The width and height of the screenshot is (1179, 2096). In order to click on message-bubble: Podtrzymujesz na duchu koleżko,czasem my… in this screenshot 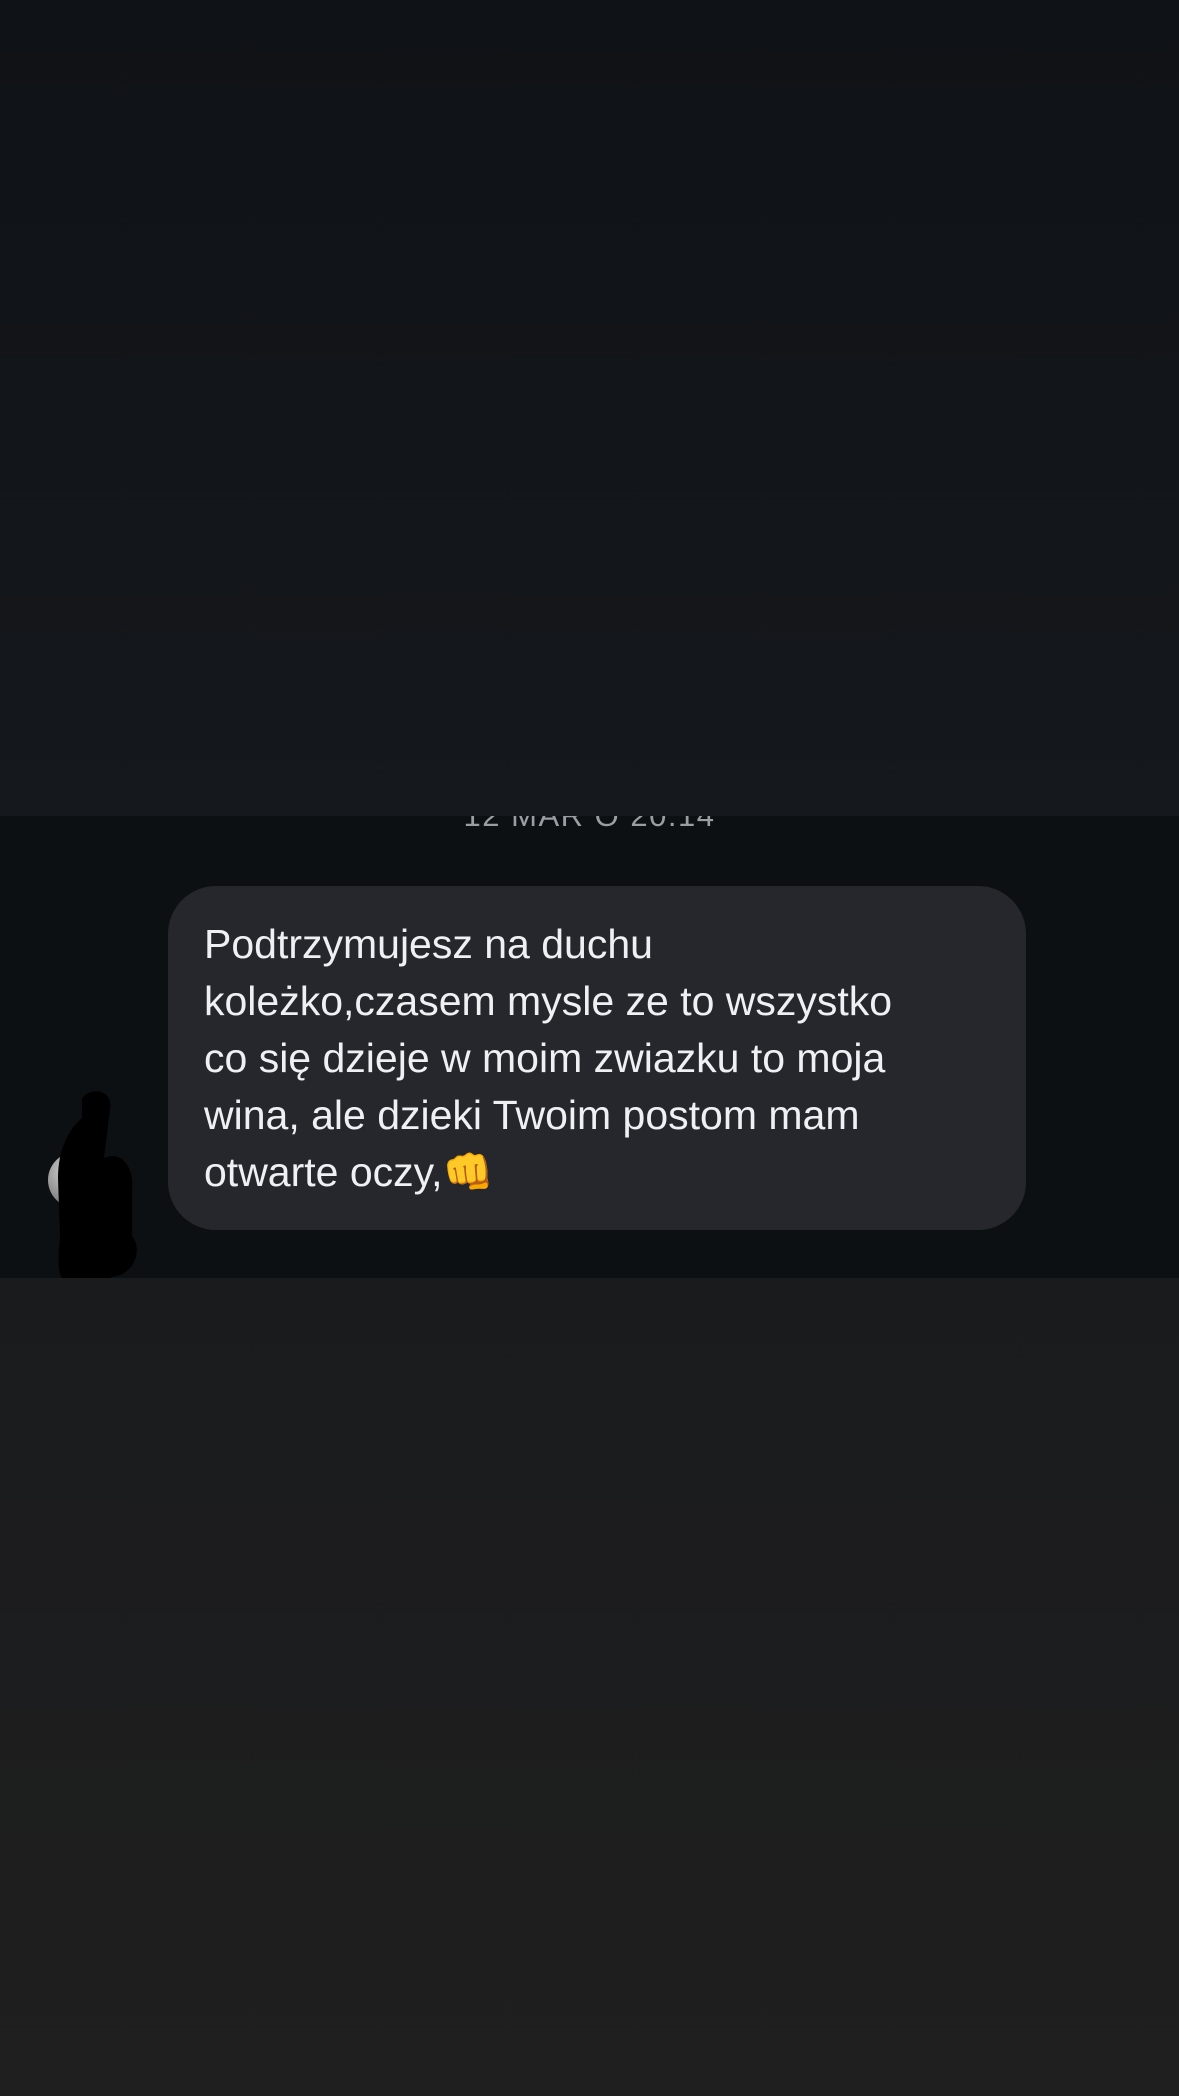, I will do `click(597, 1058)`.